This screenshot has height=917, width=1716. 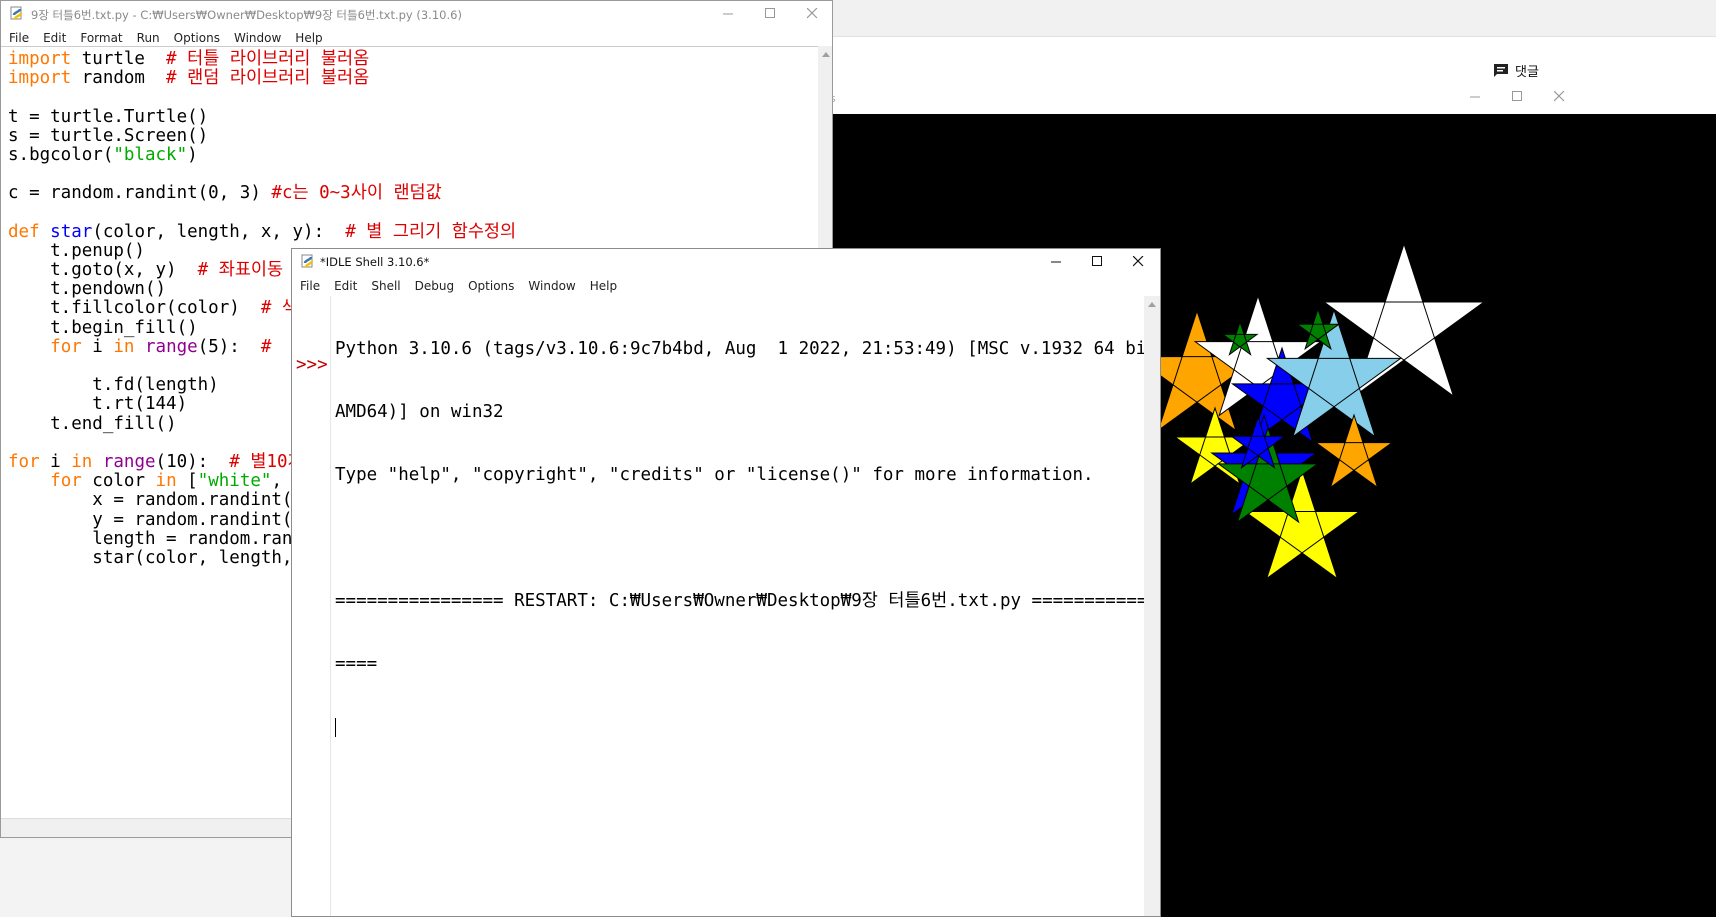 I want to click on shell-menu-edit: Edit, so click(x=344, y=284).